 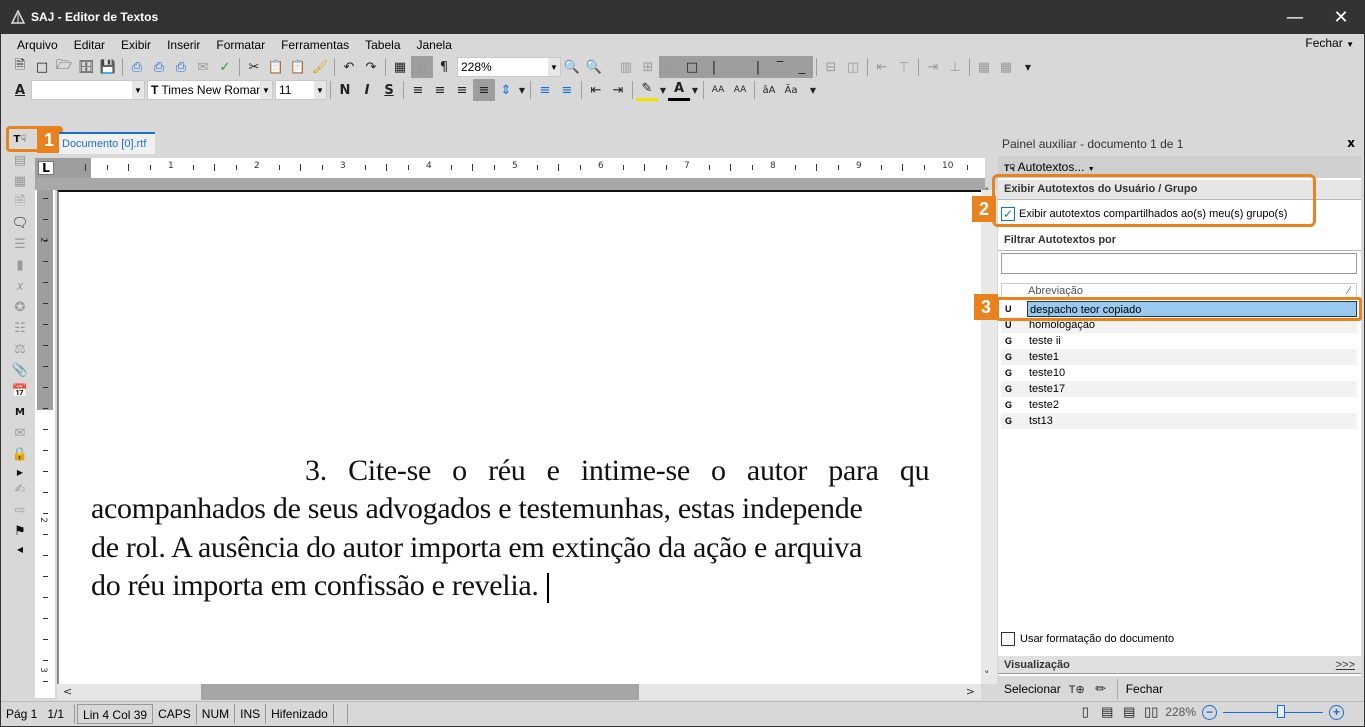 What do you see at coordinates (42, 67) in the screenshot?
I see `new-document-icon: □` at bounding box center [42, 67].